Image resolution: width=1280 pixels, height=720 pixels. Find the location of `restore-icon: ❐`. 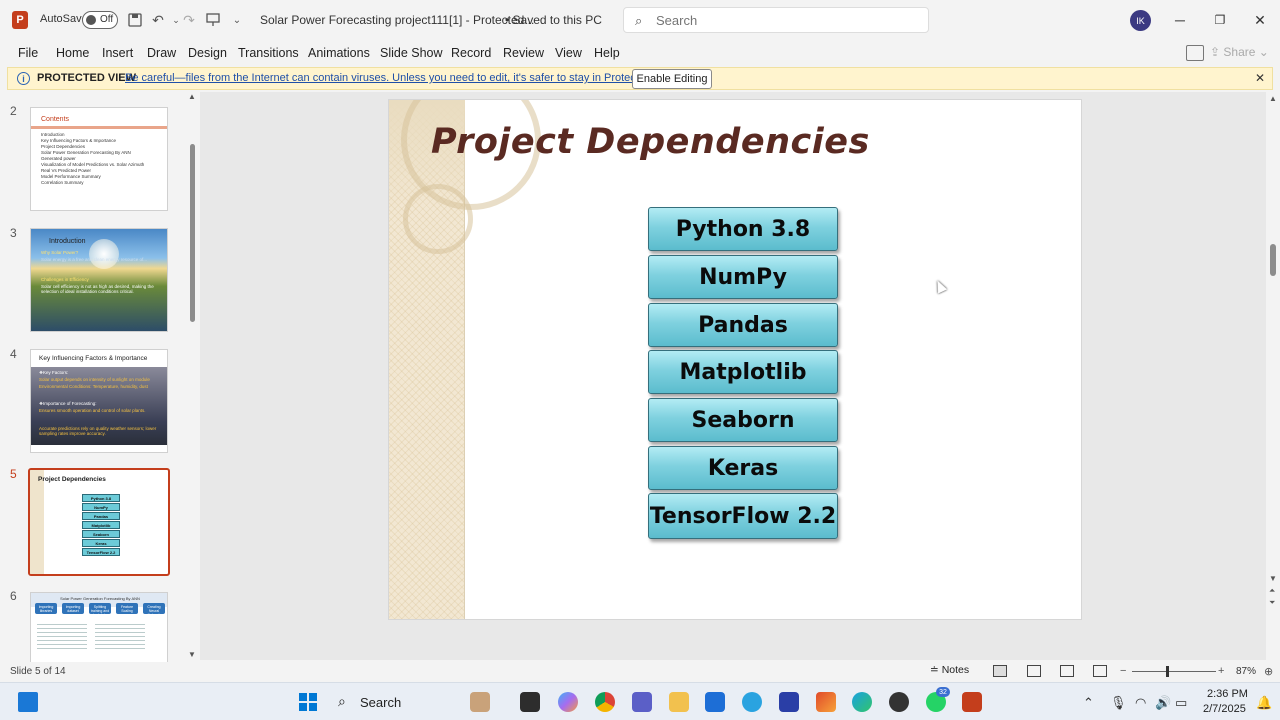

restore-icon: ❐ is located at coordinates (1220, 20).